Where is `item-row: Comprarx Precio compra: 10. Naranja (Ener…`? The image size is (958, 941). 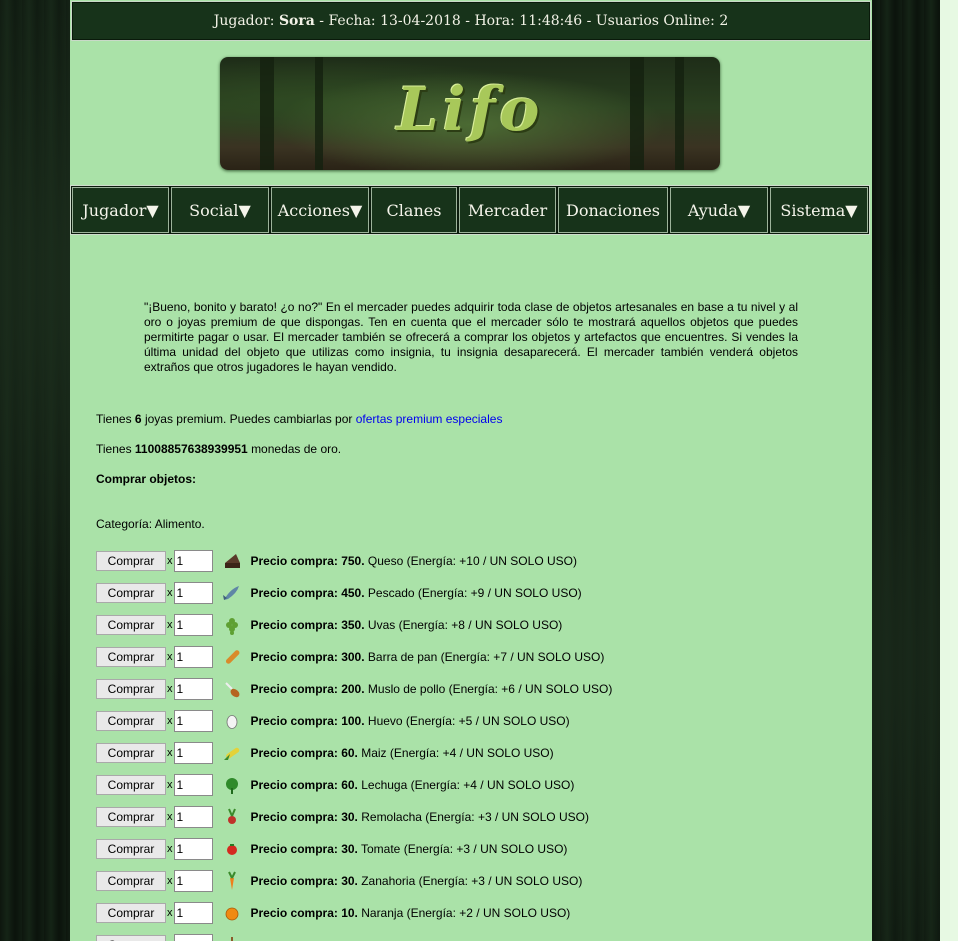 item-row: Comprarx Precio compra: 10. Naranja (Ener… is located at coordinates (333, 913).